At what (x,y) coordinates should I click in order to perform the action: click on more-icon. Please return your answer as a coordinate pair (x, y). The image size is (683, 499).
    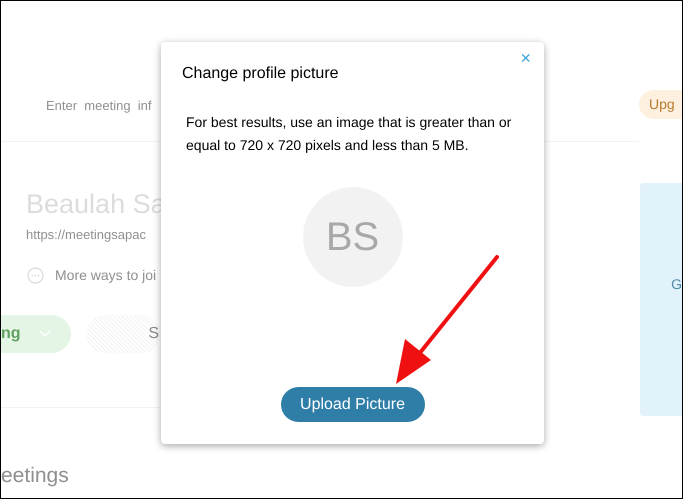
    Looking at the image, I should click on (35, 275).